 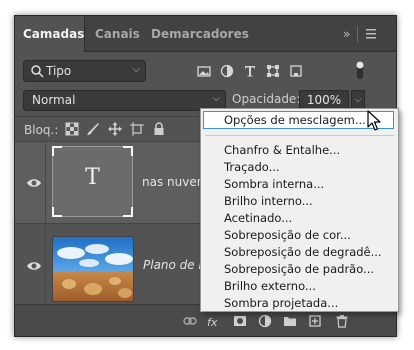 What do you see at coordinates (137, 129) in the screenshot?
I see `lock-artboard-icon` at bounding box center [137, 129].